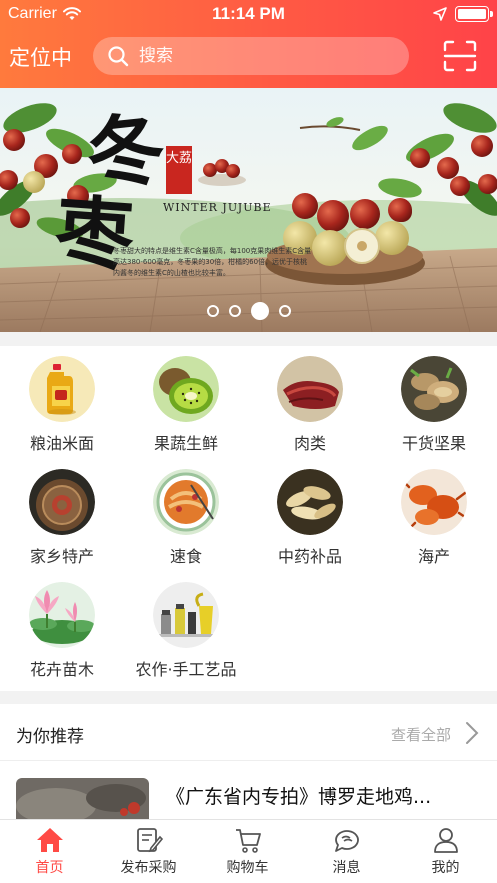 The image size is (497, 883). What do you see at coordinates (179, 170) in the screenshot?
I see `banner-tag: 大荔` at bounding box center [179, 170].